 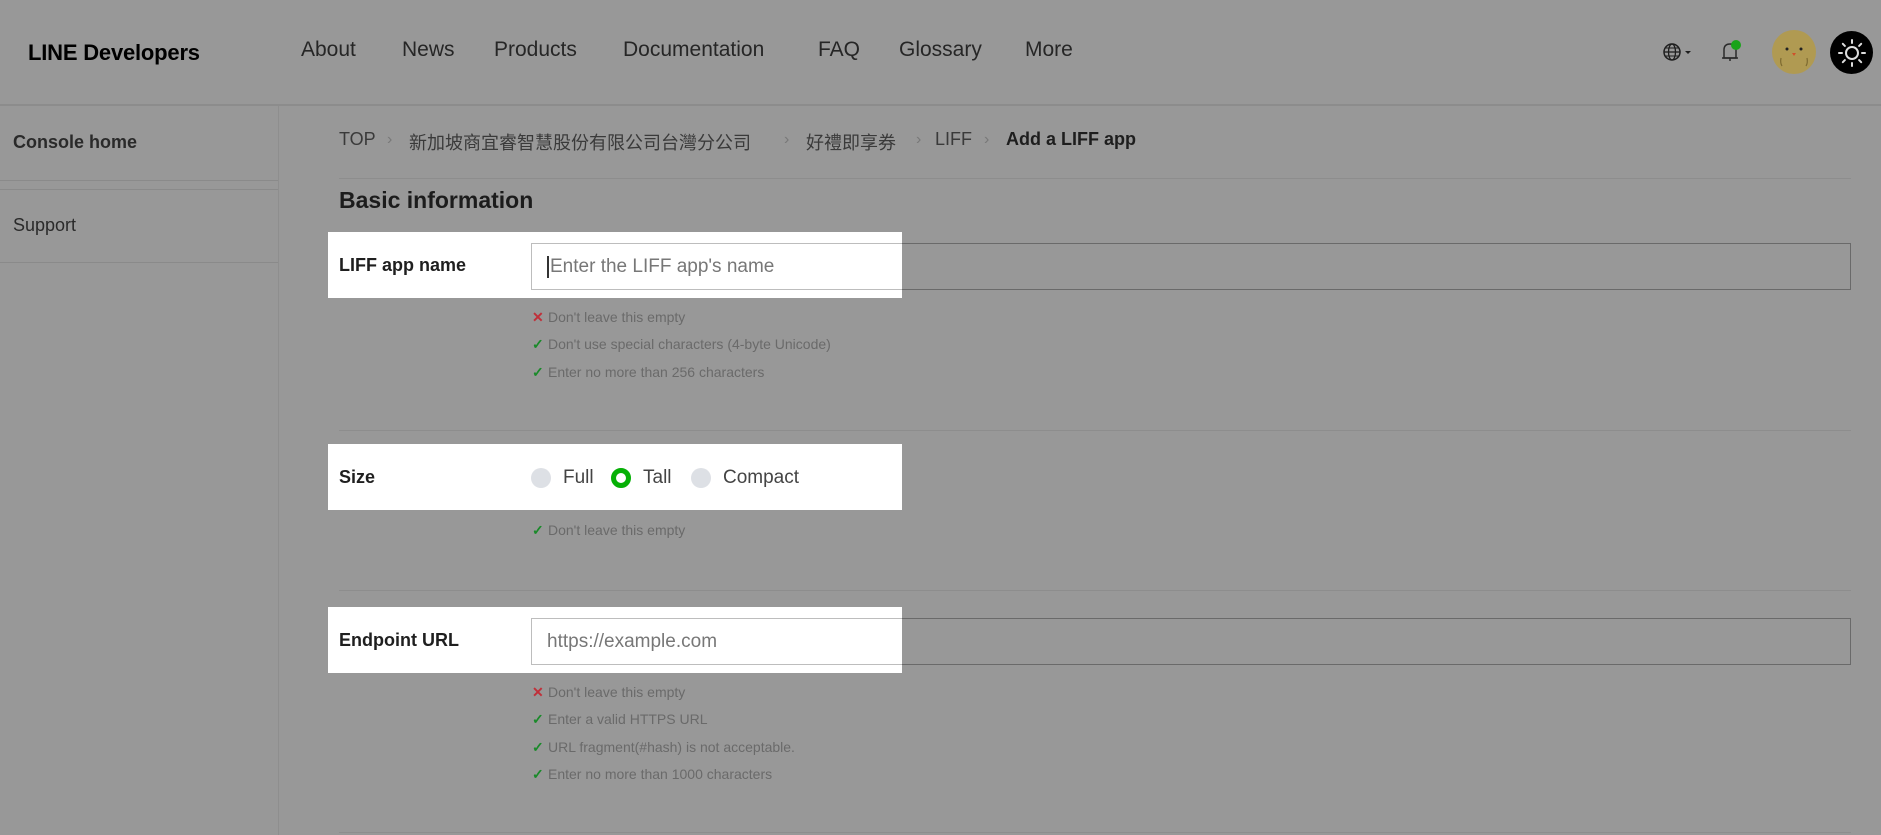 What do you see at coordinates (428, 50) in the screenshot?
I see `nav-news: News` at bounding box center [428, 50].